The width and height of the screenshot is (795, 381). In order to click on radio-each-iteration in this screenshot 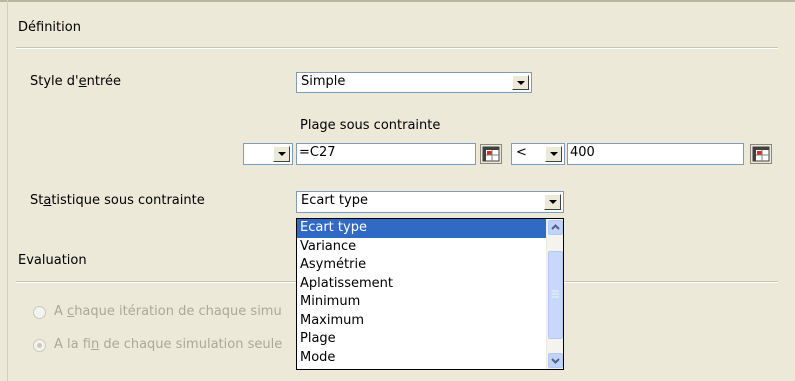, I will do `click(39, 312)`.